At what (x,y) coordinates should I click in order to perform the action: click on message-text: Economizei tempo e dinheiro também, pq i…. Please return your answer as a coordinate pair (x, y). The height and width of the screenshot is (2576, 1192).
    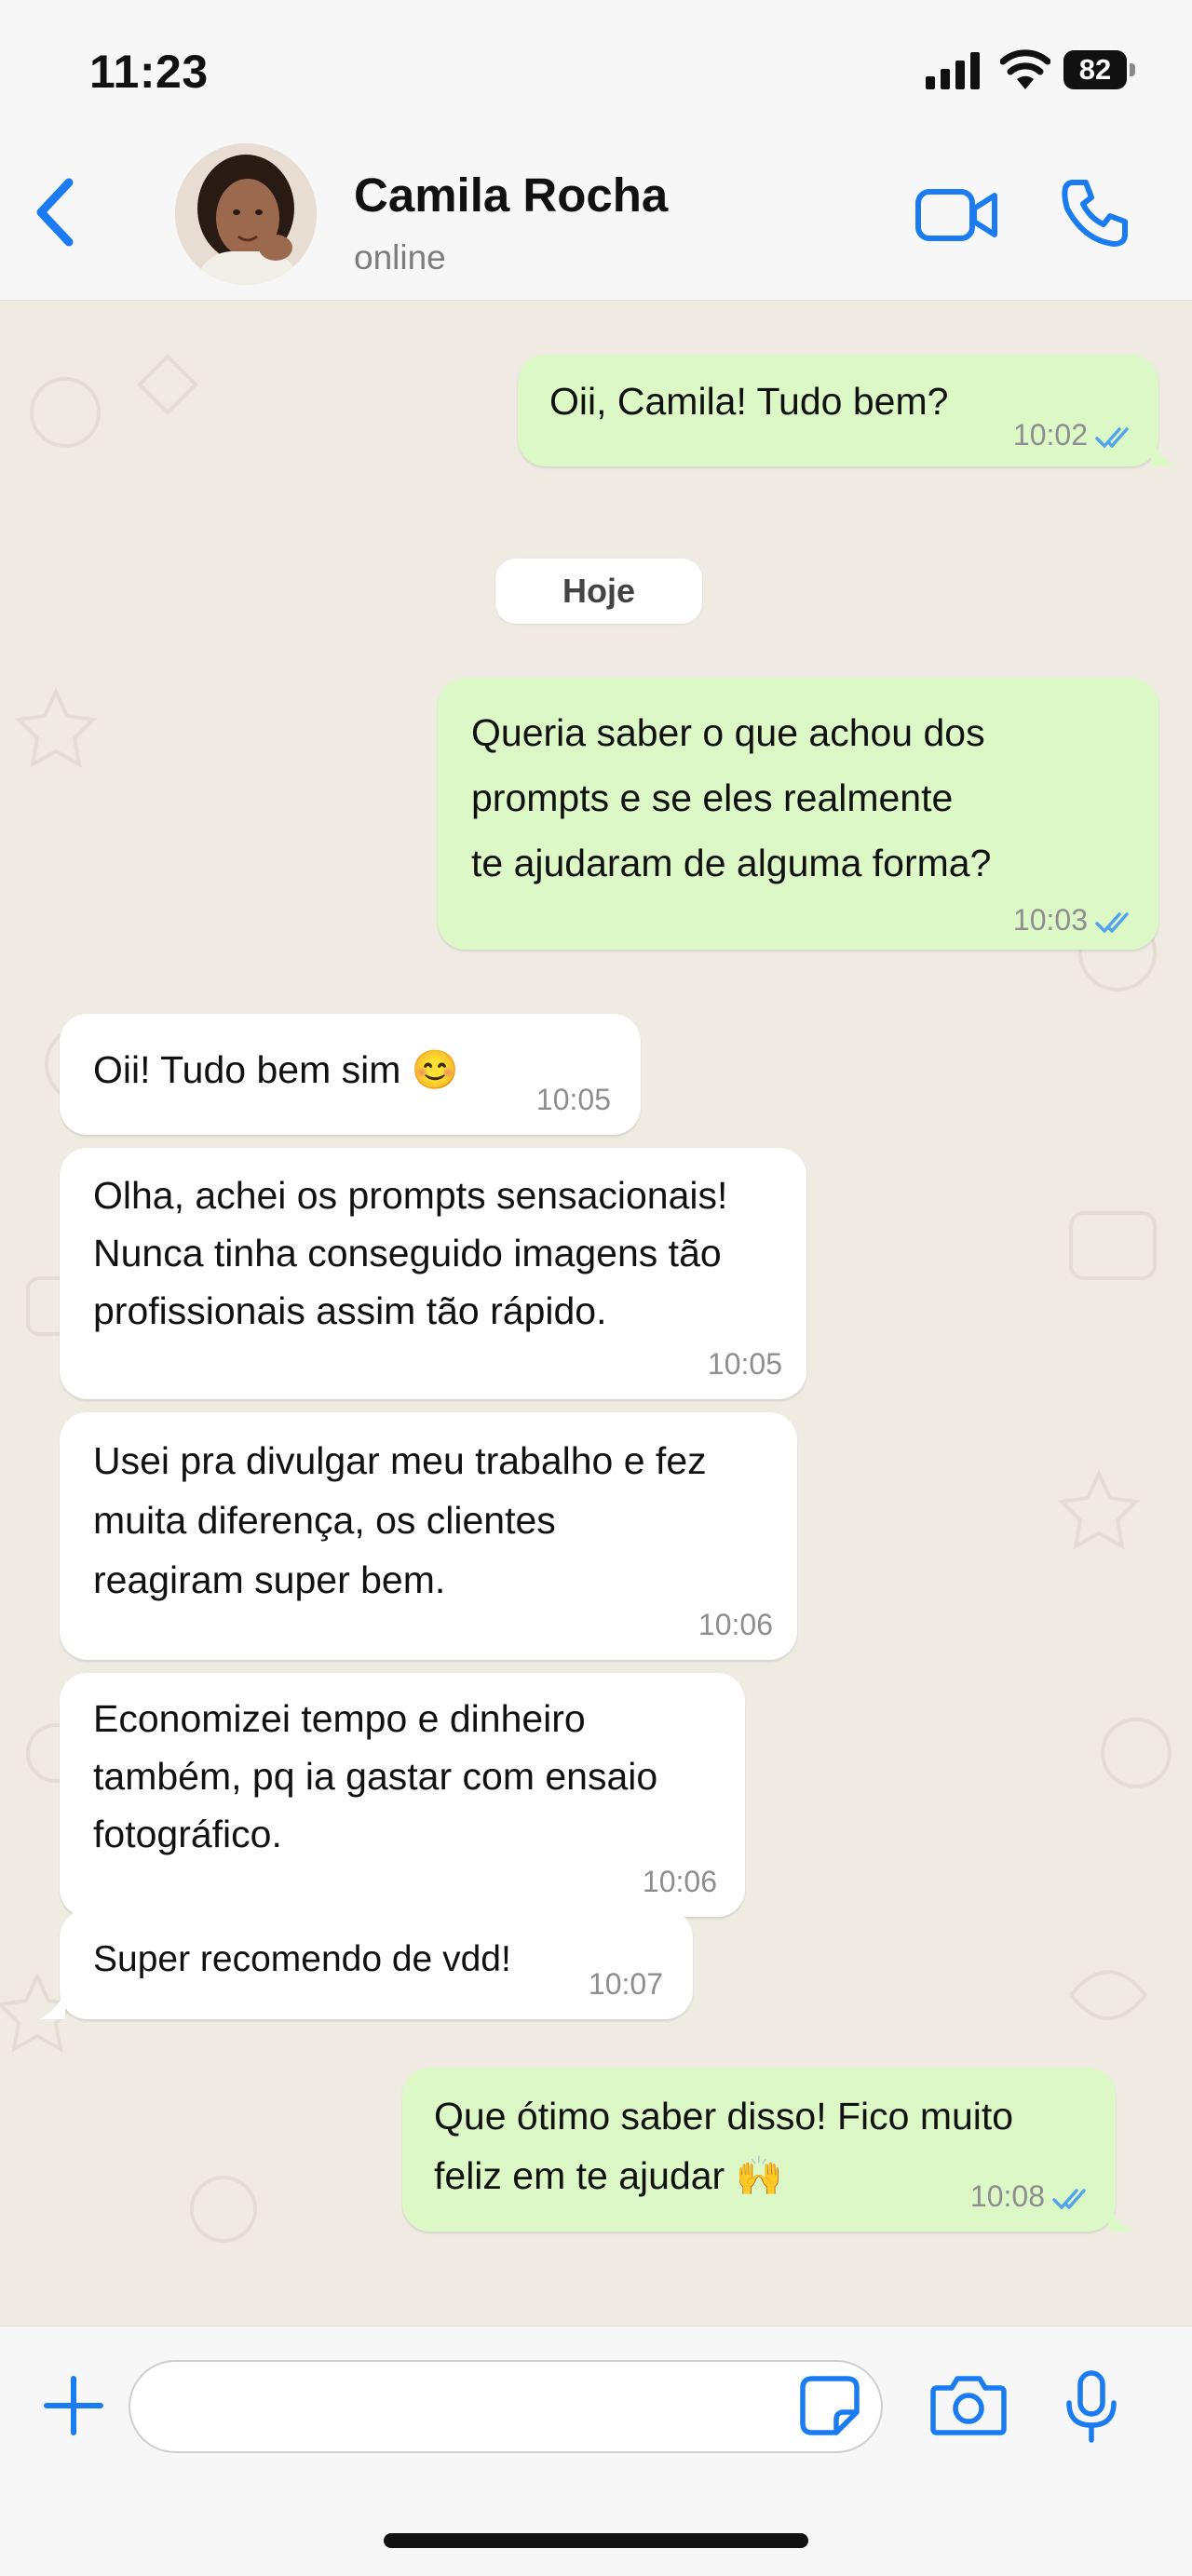
    Looking at the image, I should click on (375, 1776).